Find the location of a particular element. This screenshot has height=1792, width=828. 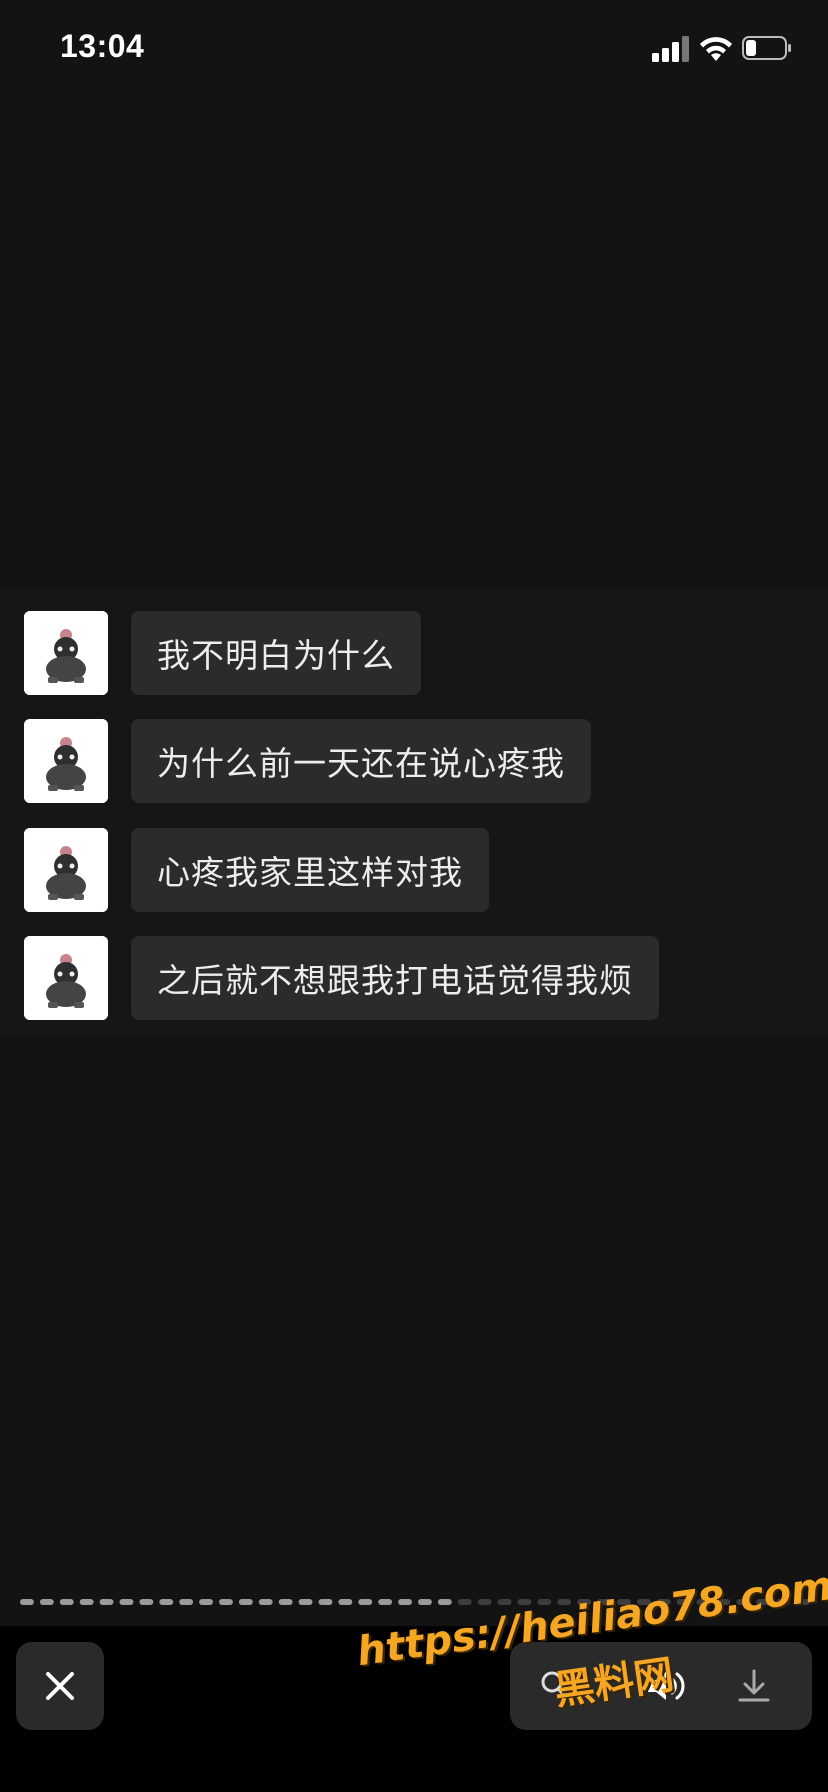

message-row: 为什么前一天还在说心疼我 is located at coordinates (414, 761).